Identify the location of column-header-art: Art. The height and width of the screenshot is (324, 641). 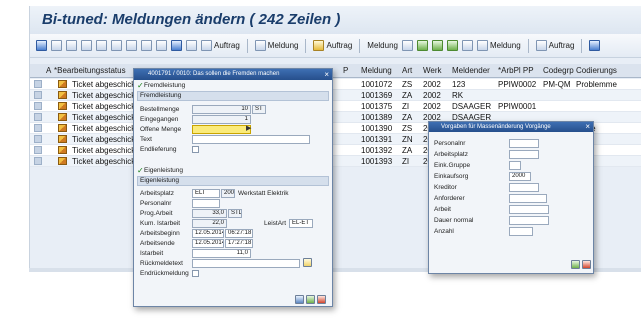
(407, 70).